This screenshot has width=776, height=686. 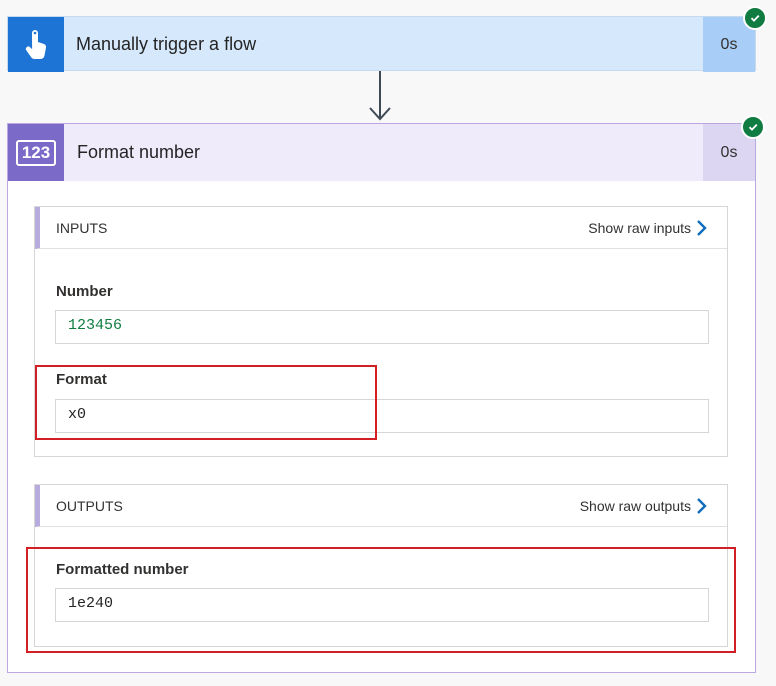 What do you see at coordinates (139, 152) in the screenshot?
I see `action-title: Format number` at bounding box center [139, 152].